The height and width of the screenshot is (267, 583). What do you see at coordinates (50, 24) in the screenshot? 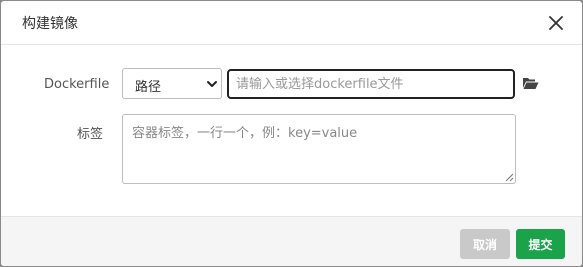
I see `dialog-title: 构建镜像` at bounding box center [50, 24].